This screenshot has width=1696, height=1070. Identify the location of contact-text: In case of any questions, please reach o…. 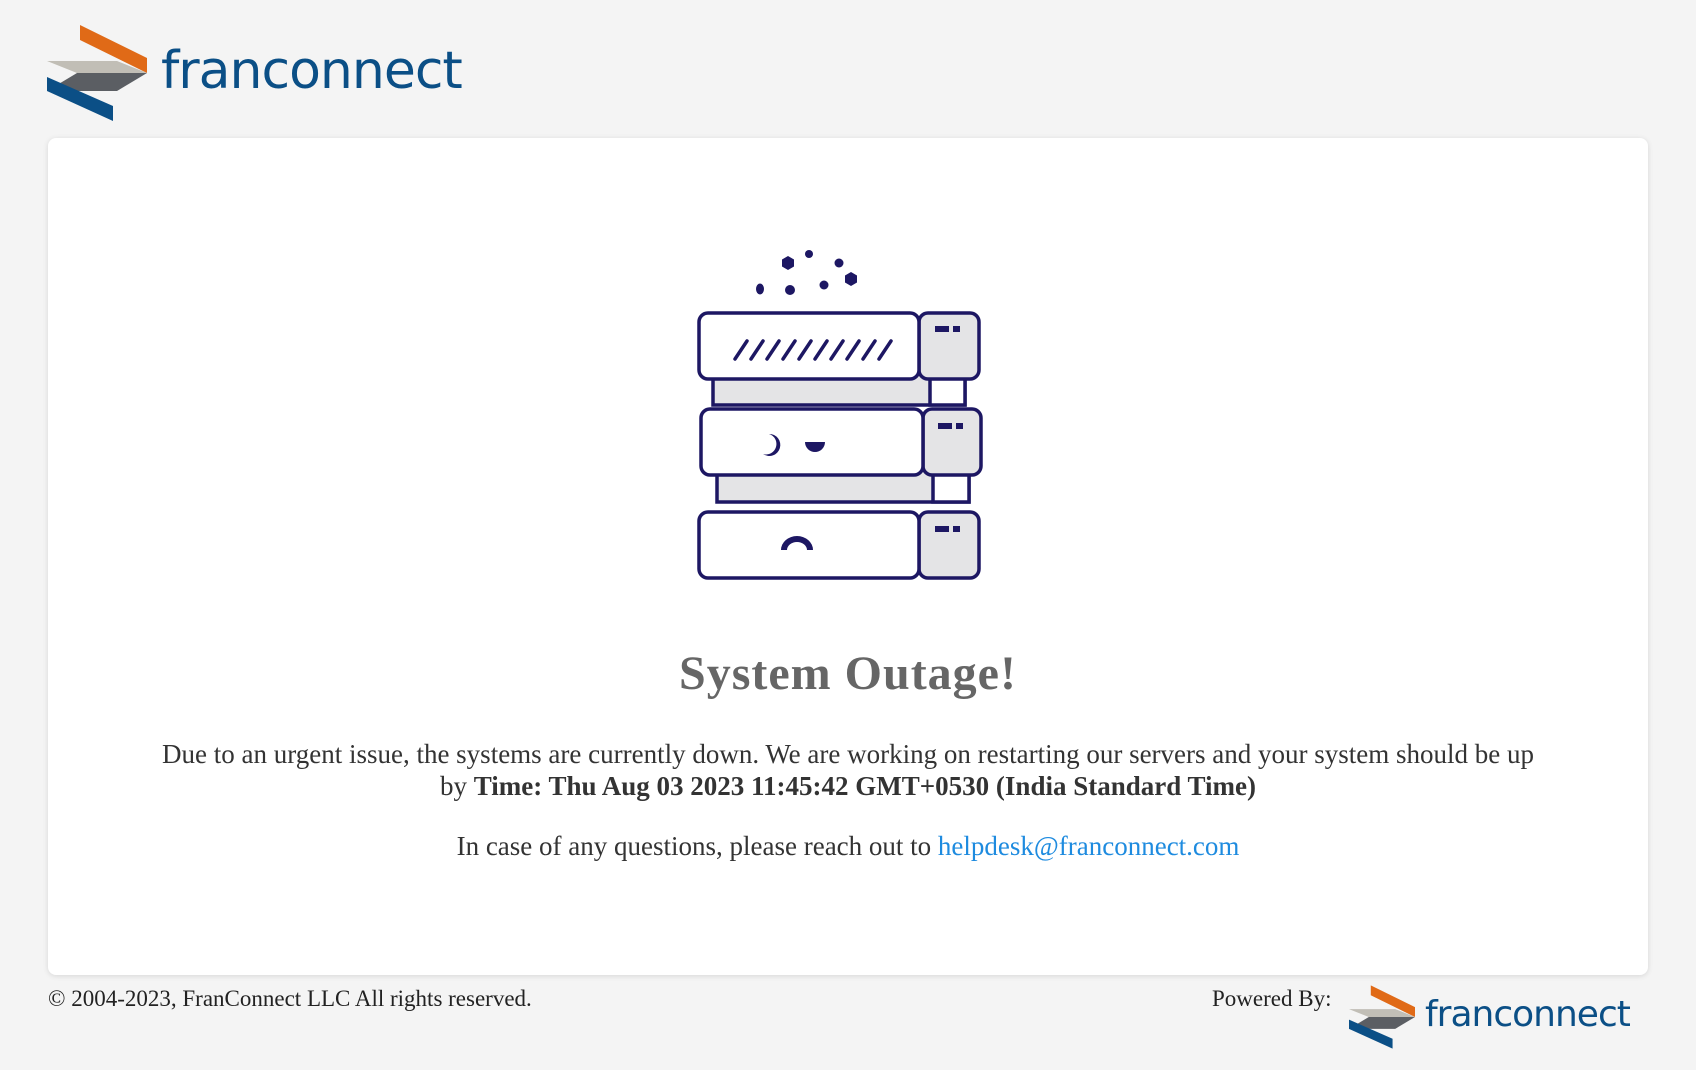
(694, 846).